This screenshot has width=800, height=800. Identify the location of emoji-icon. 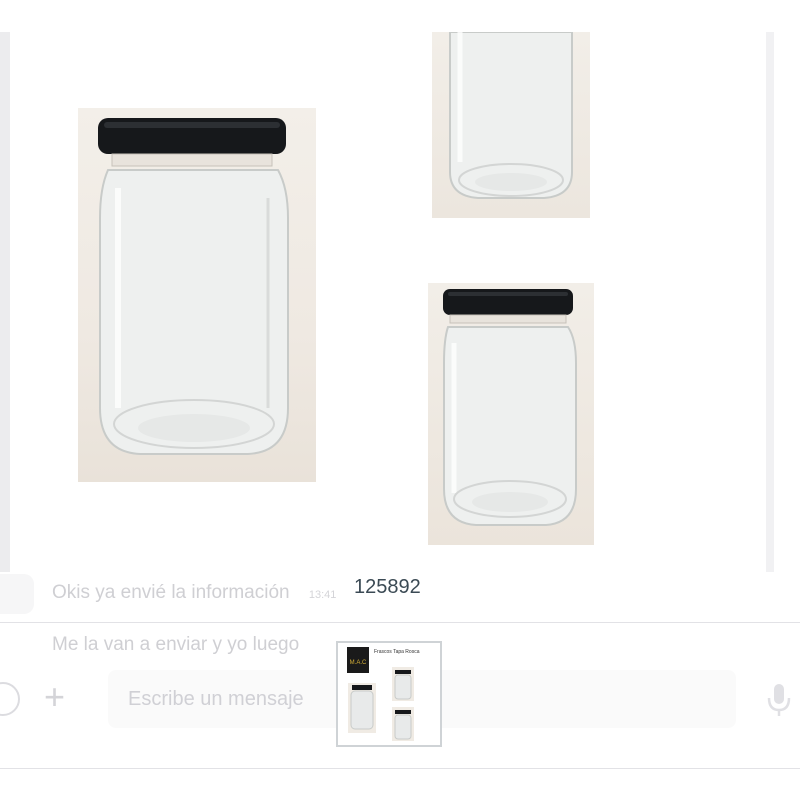
(10, 699).